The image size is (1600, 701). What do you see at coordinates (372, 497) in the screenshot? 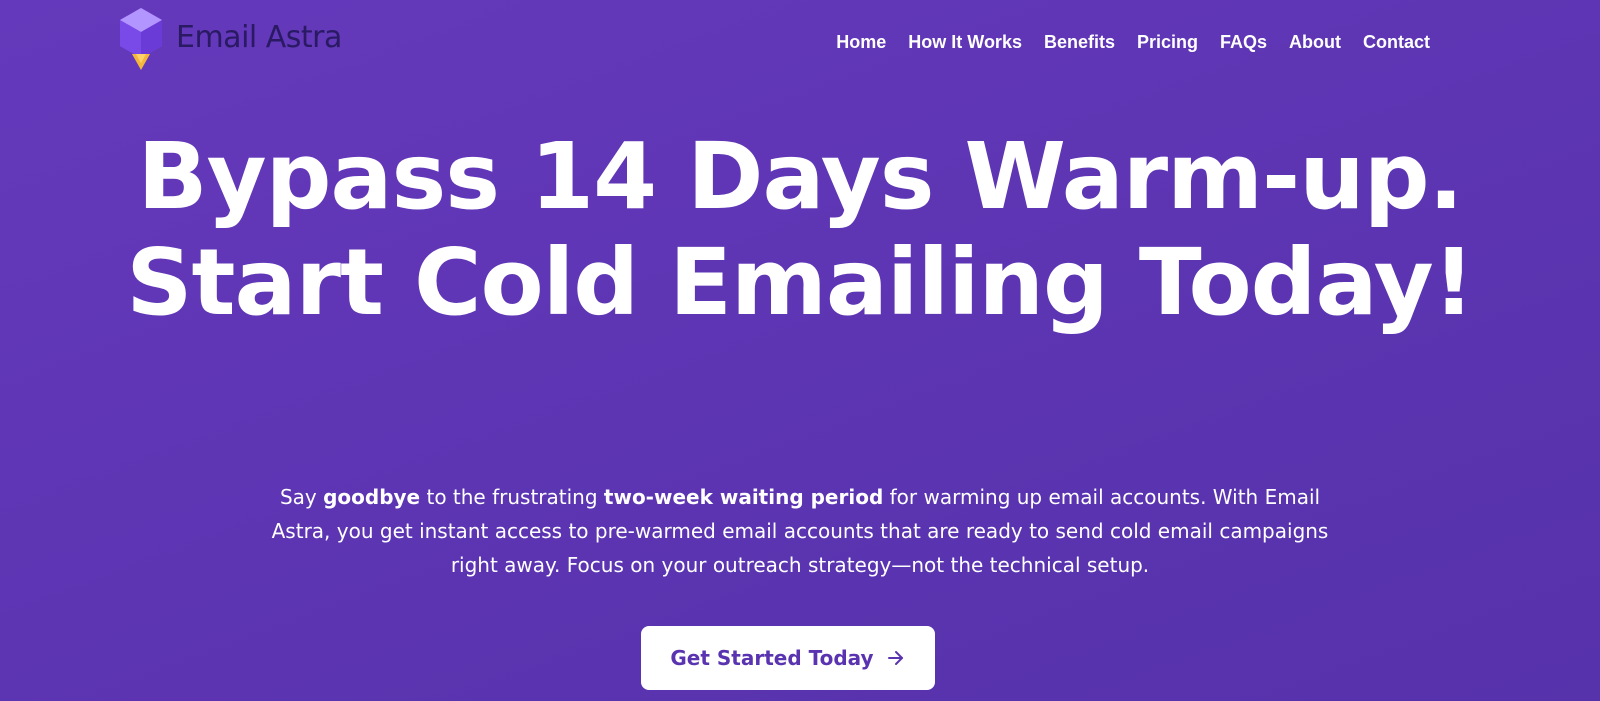
I see `subtitle-emphasis: goodbye` at bounding box center [372, 497].